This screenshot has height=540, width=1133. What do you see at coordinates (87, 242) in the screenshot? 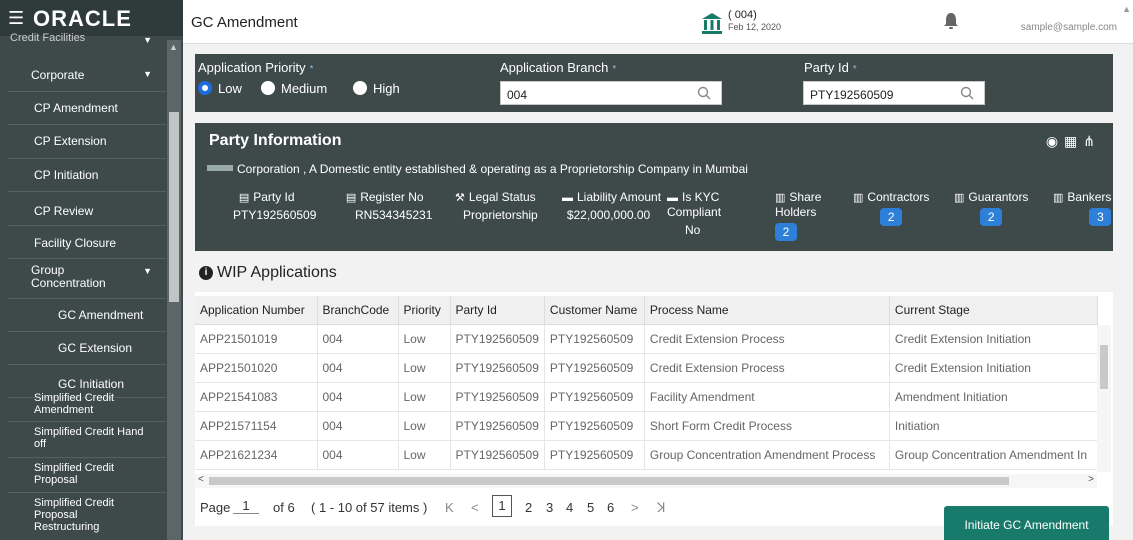
I see `sidebar-item-facility-closure: Facility Closure` at bounding box center [87, 242].